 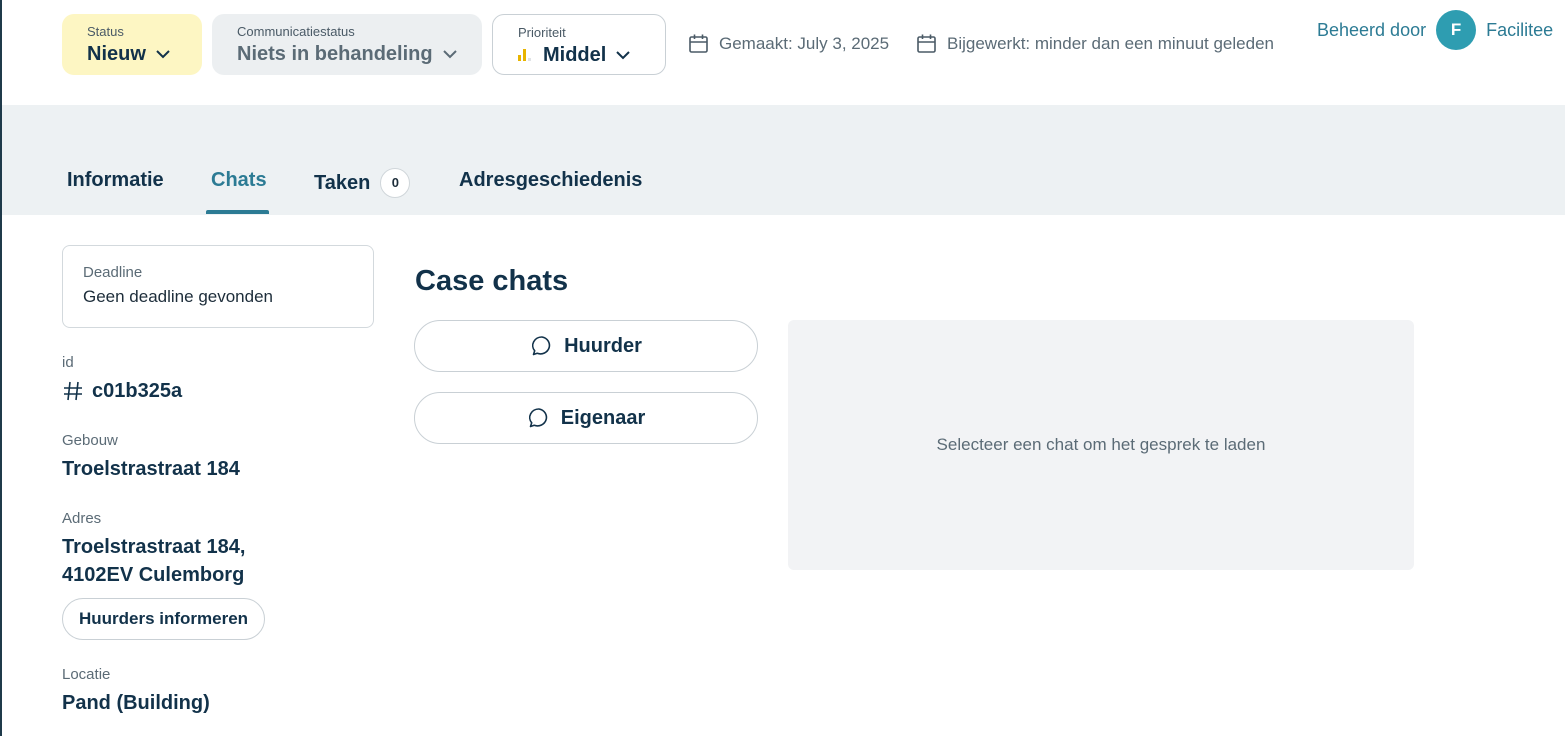 I want to click on tab-taken: Taken 0, so click(x=362, y=183).